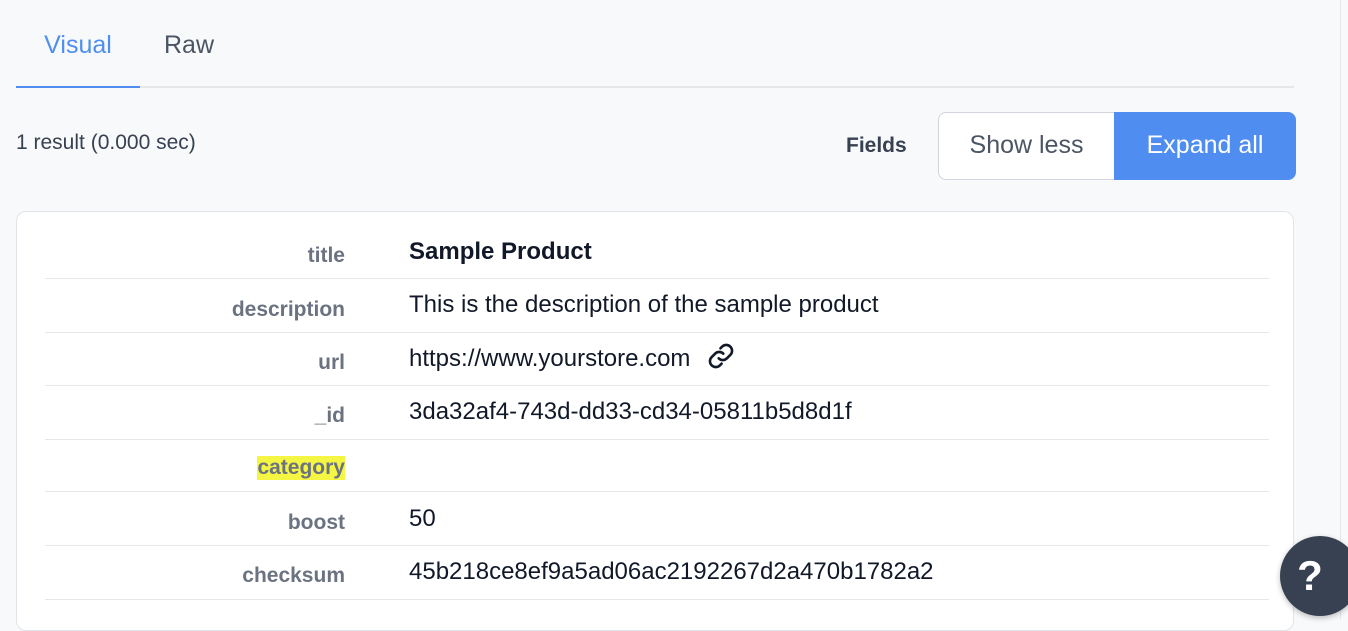 This screenshot has height=631, width=1348. I want to click on field-key-boost: boost, so click(316, 522).